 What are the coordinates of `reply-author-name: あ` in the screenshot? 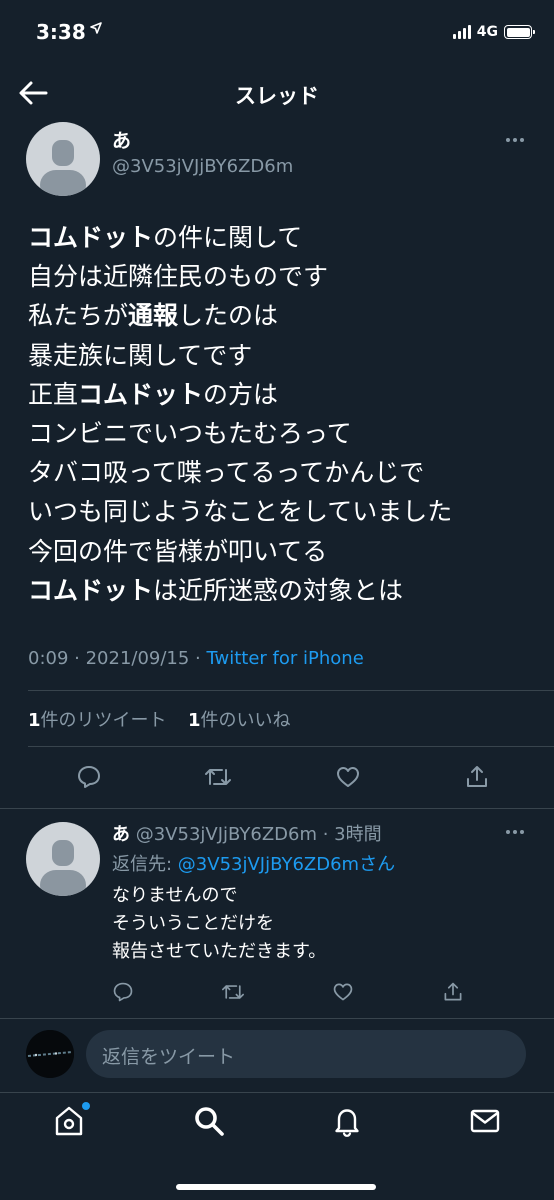 It's located at (121, 834).